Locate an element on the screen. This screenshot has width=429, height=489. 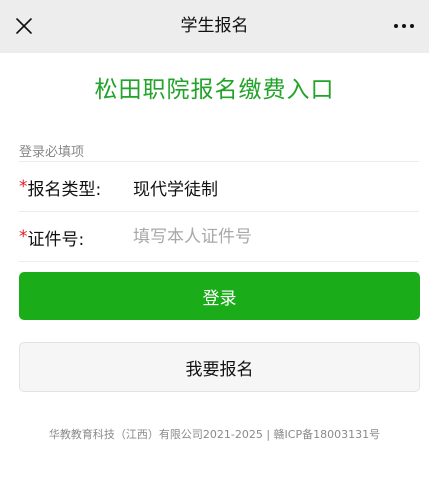
page-title: 学生报名 is located at coordinates (214, 26).